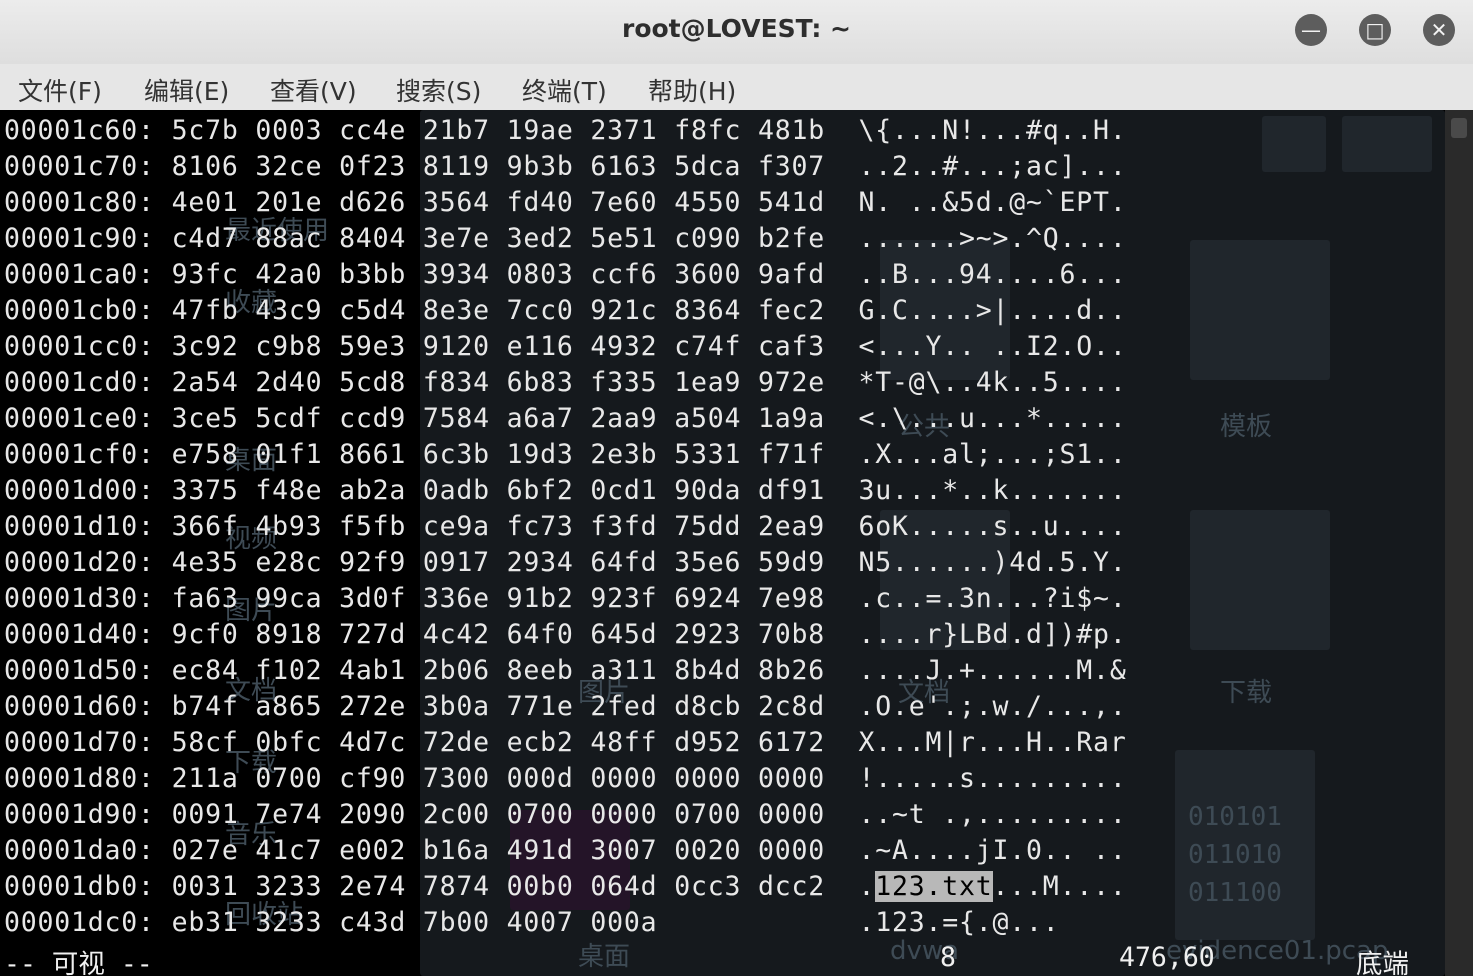  What do you see at coordinates (79, 670) in the screenshot?
I see `hex-offset: 00001d50:` at bounding box center [79, 670].